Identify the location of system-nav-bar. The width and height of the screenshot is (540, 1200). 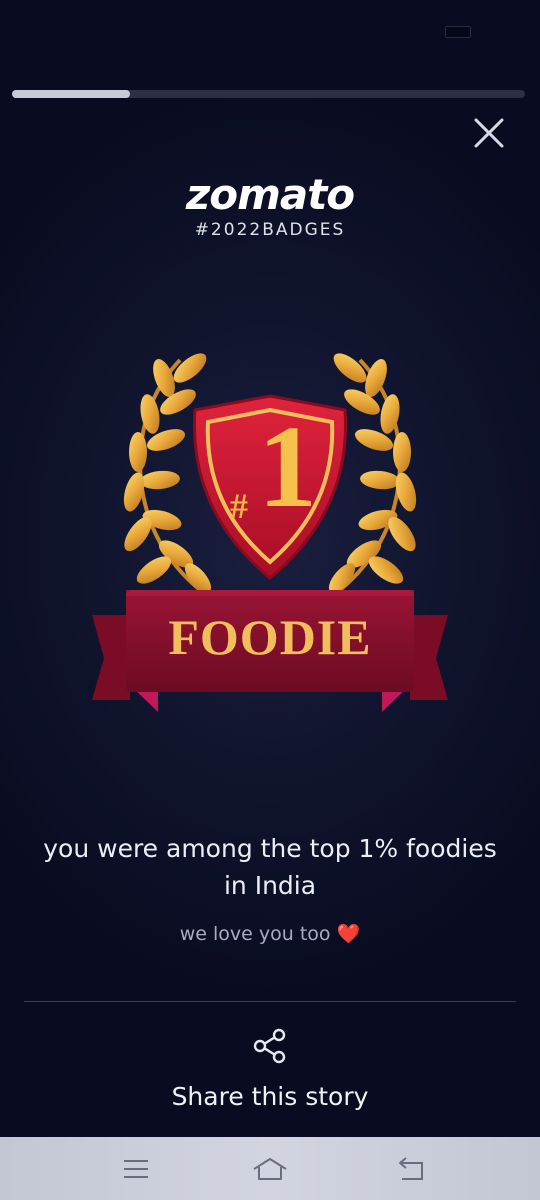
(270, 1168).